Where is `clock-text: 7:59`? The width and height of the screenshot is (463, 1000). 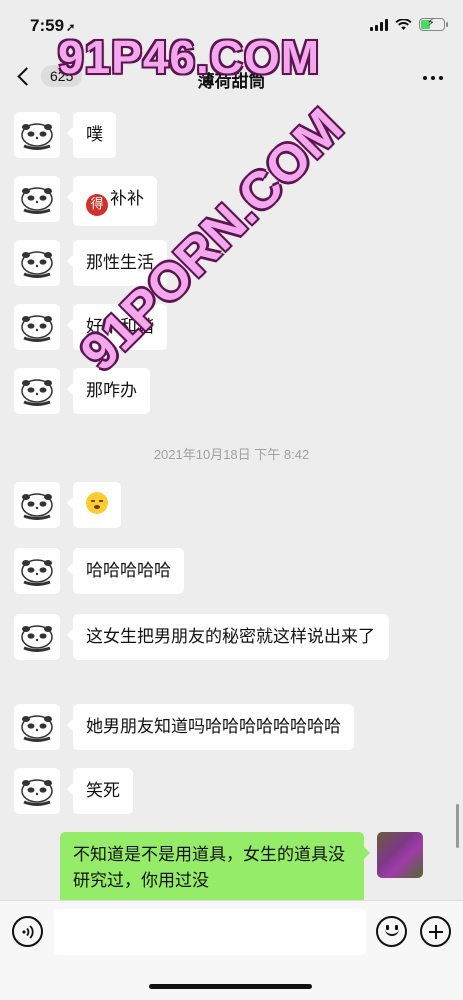
clock-text: 7:59 is located at coordinates (47, 25).